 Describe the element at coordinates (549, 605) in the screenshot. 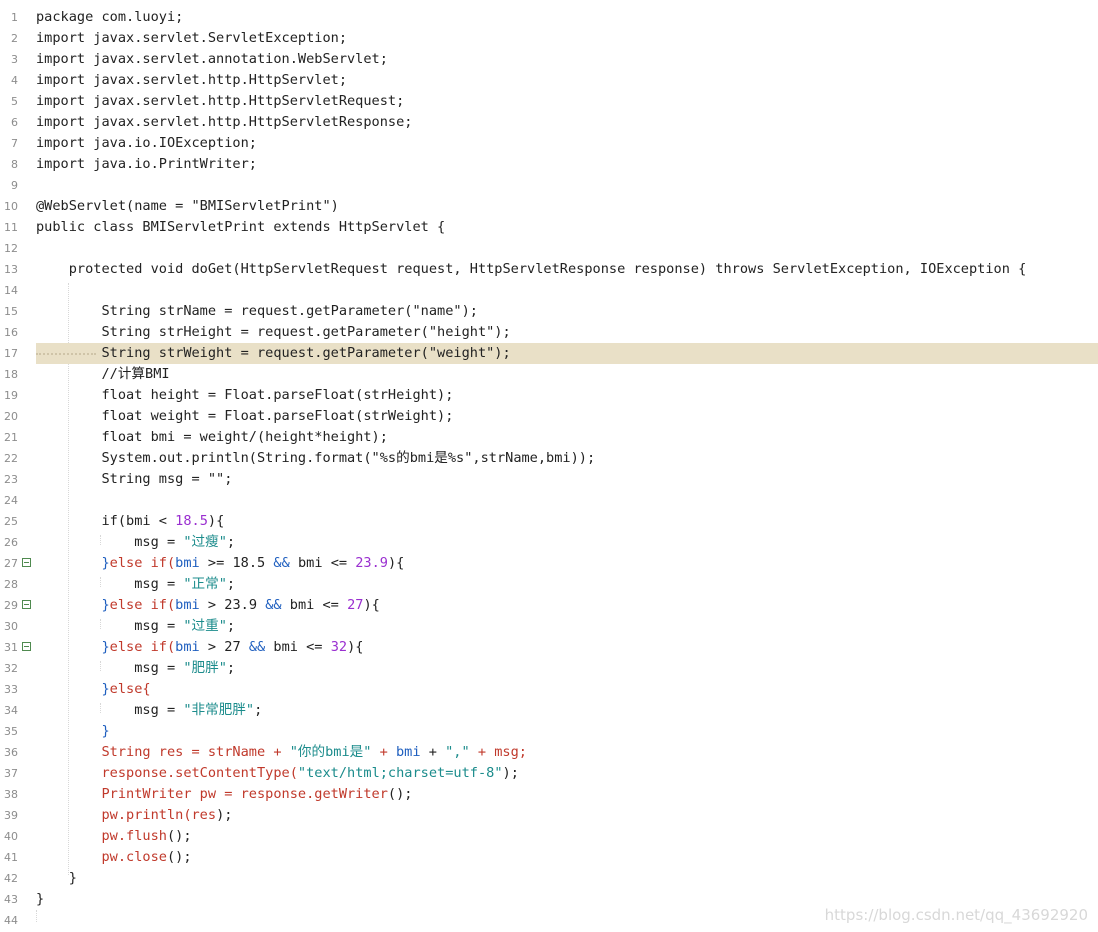

I see `code-line: 29 }else if(bmi > 23.9 && bmi <= 27){` at that location.